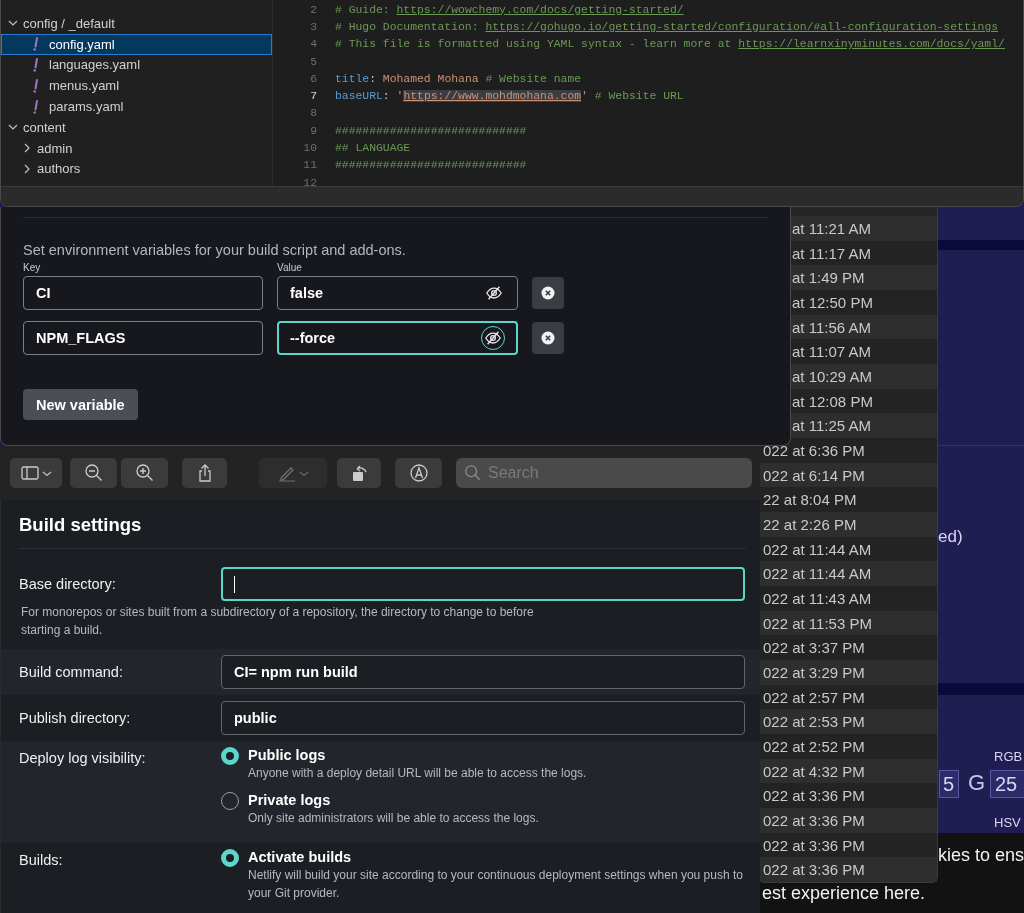 The height and width of the screenshot is (913, 1024). What do you see at coordinates (848, 524) in the screenshot?
I see `date-modified-cell: 22 at 2:26 PM` at bounding box center [848, 524].